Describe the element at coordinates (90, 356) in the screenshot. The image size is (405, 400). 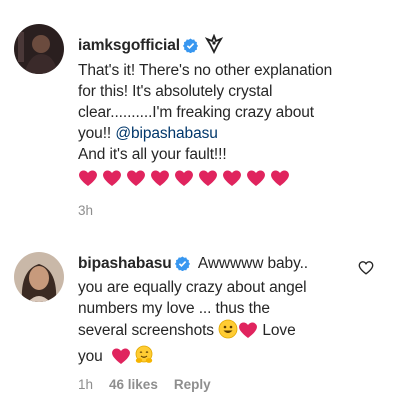
I see `comment-line: you` at that location.